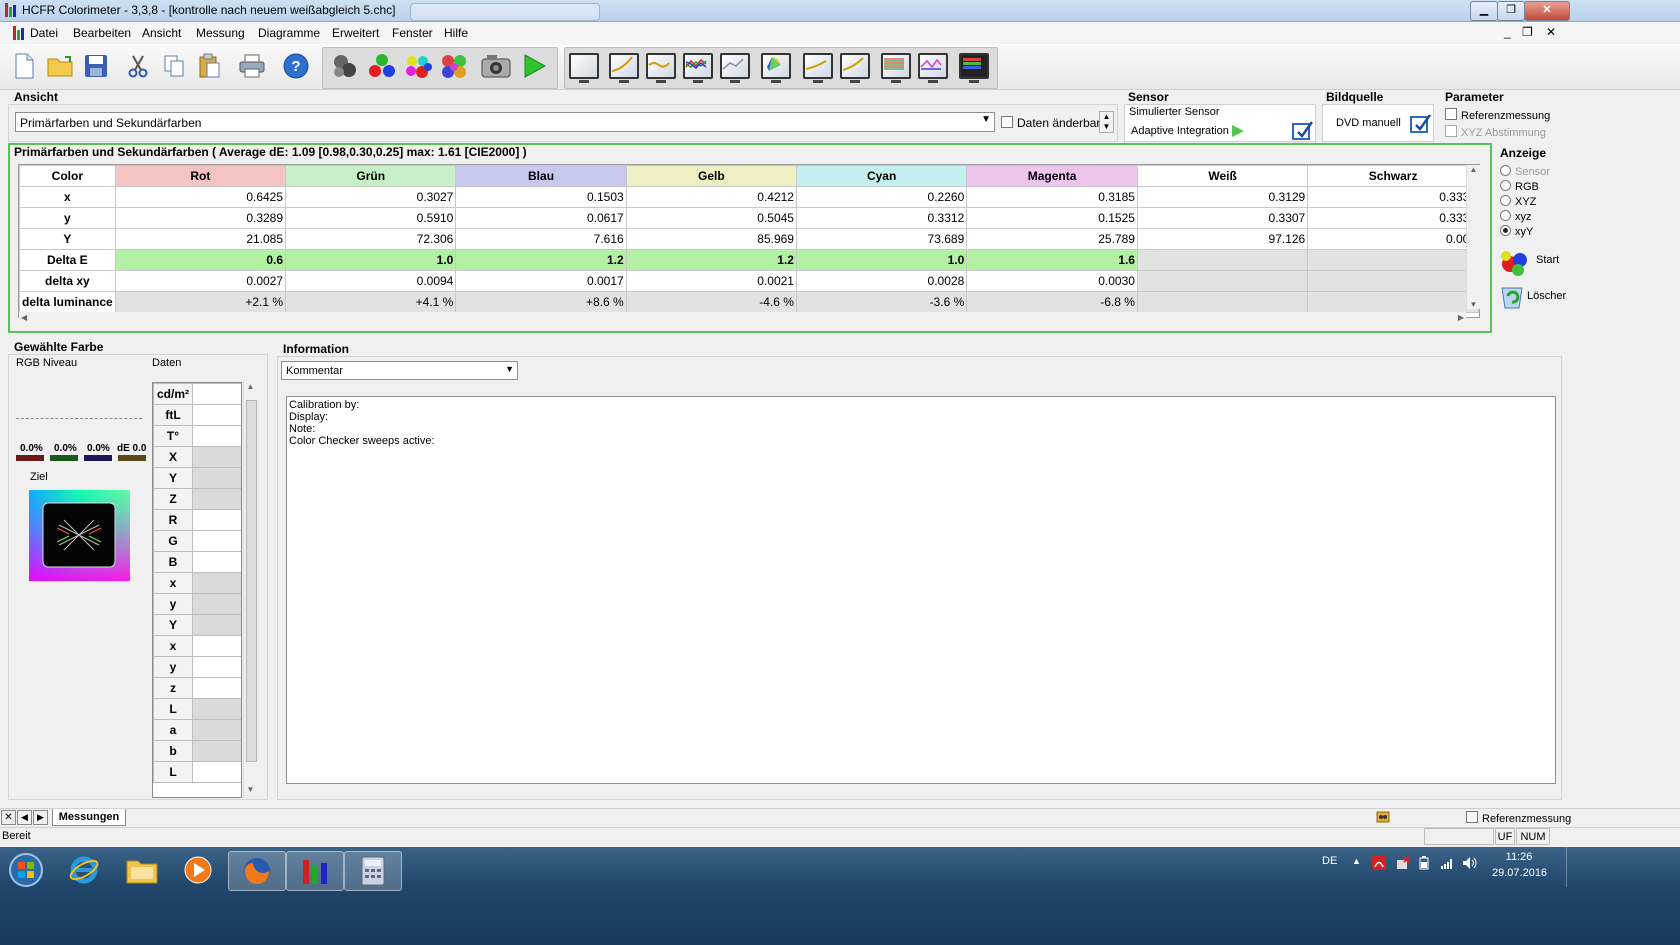 The width and height of the screenshot is (1680, 945). I want to click on new-file-icon, so click(24, 66).